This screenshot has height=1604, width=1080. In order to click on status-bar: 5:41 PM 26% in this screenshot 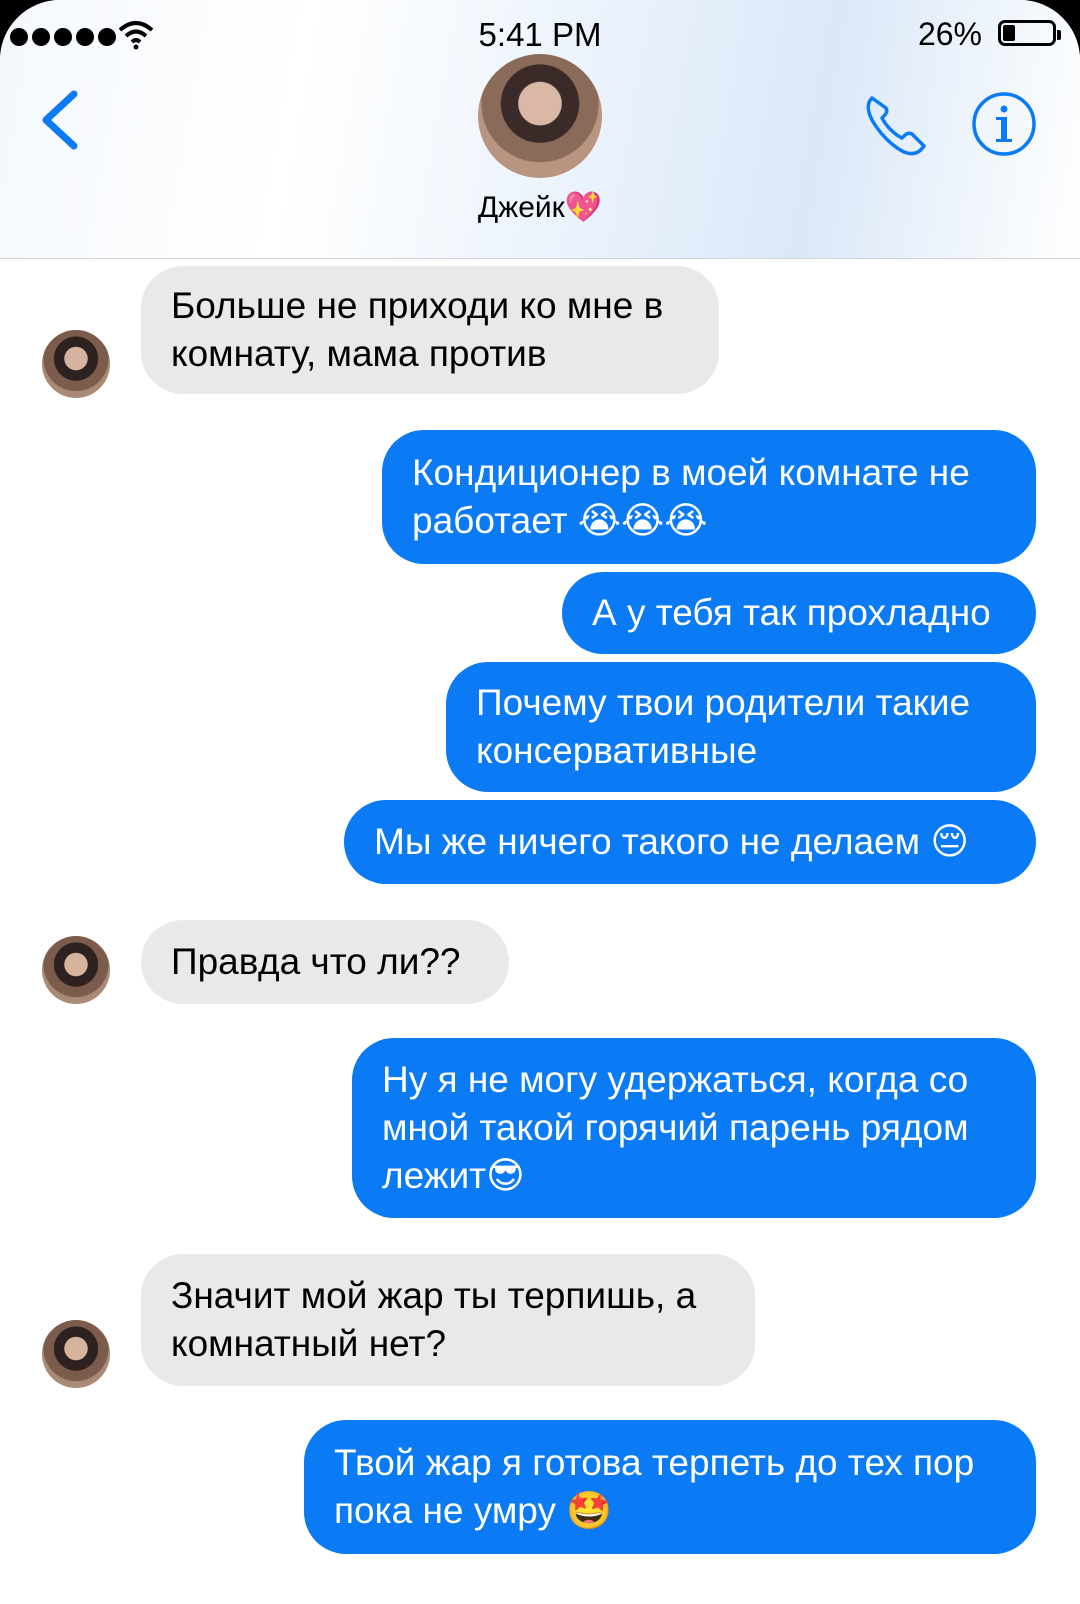, I will do `click(540, 36)`.